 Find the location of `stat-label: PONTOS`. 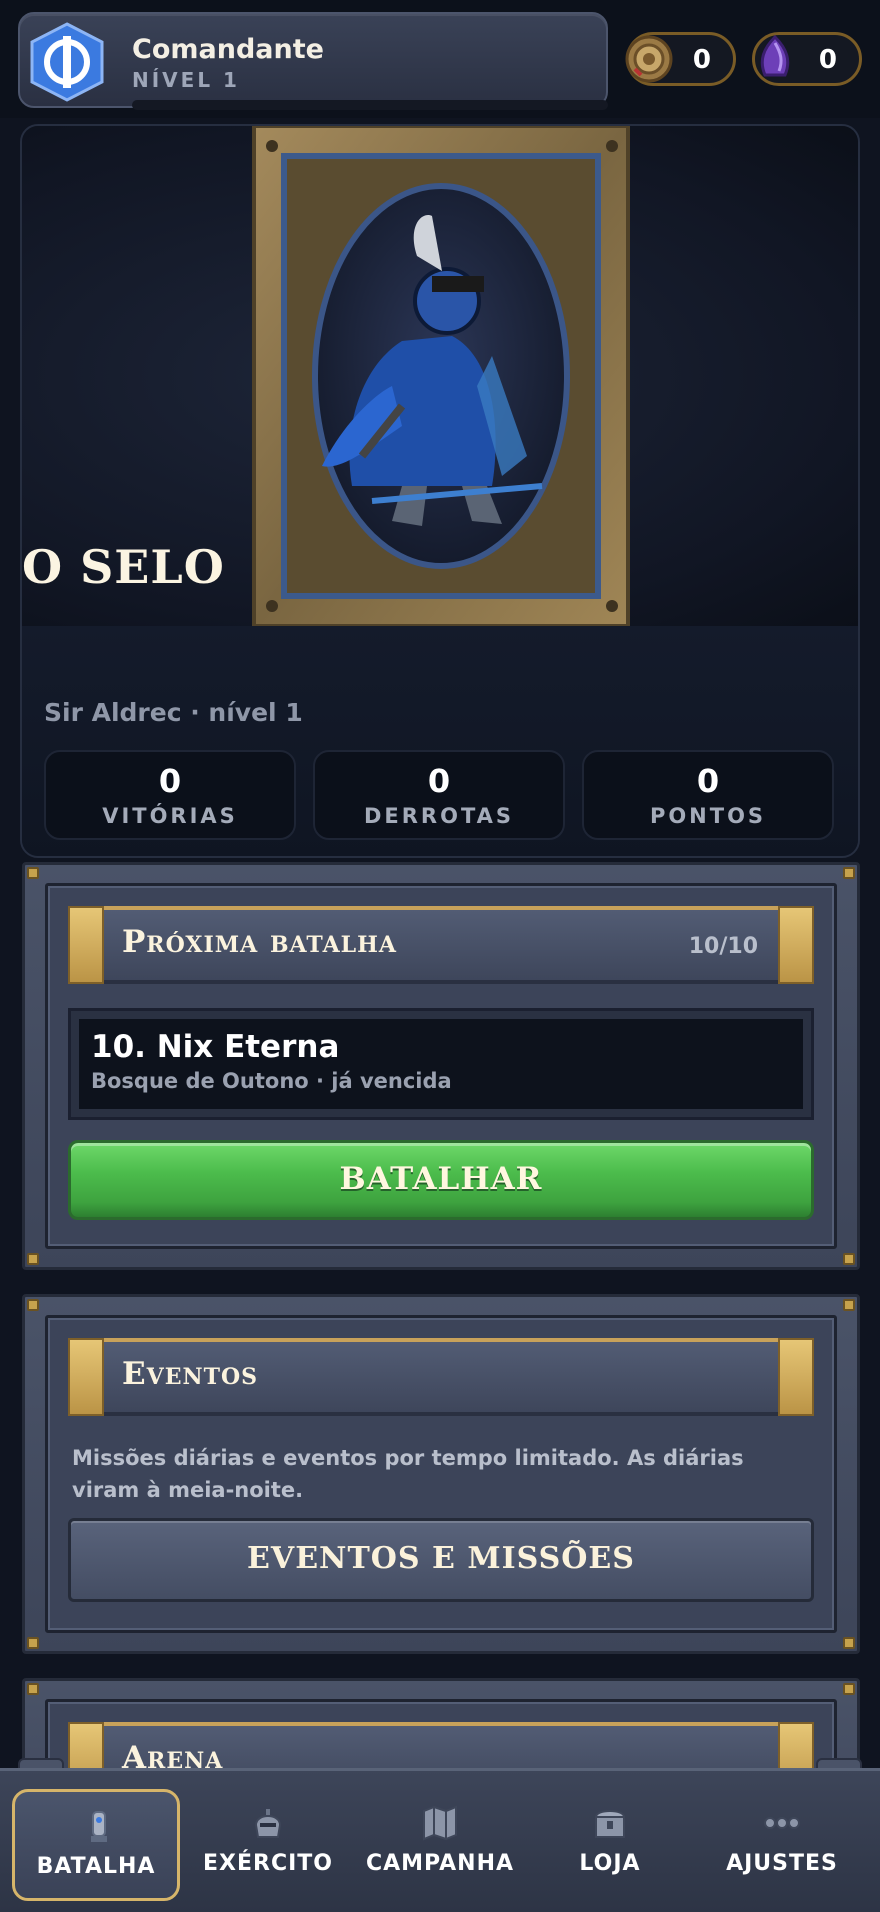

stat-label: PONTOS is located at coordinates (708, 816).